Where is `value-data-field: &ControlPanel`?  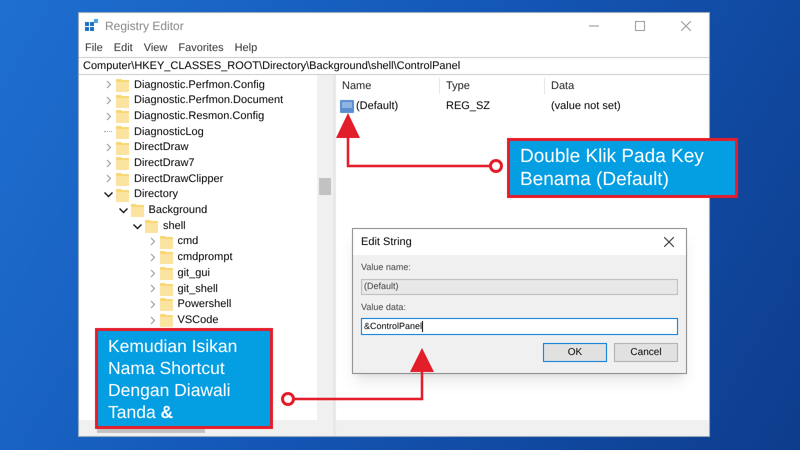
value-data-field: &ControlPanel is located at coordinates (519, 326).